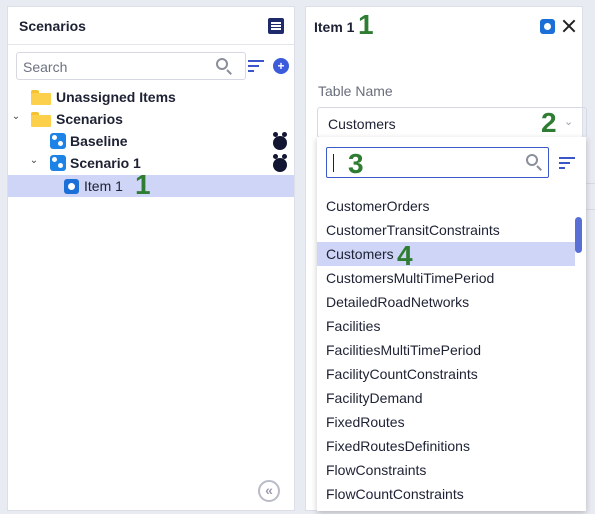 The width and height of the screenshot is (595, 514). I want to click on table-name-label: Table Name, so click(355, 91).